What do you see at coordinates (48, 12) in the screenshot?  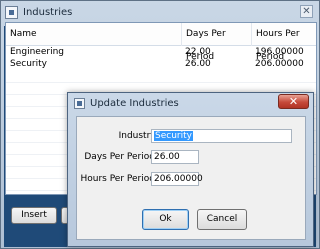 I see `window-title: Industries` at bounding box center [48, 12].